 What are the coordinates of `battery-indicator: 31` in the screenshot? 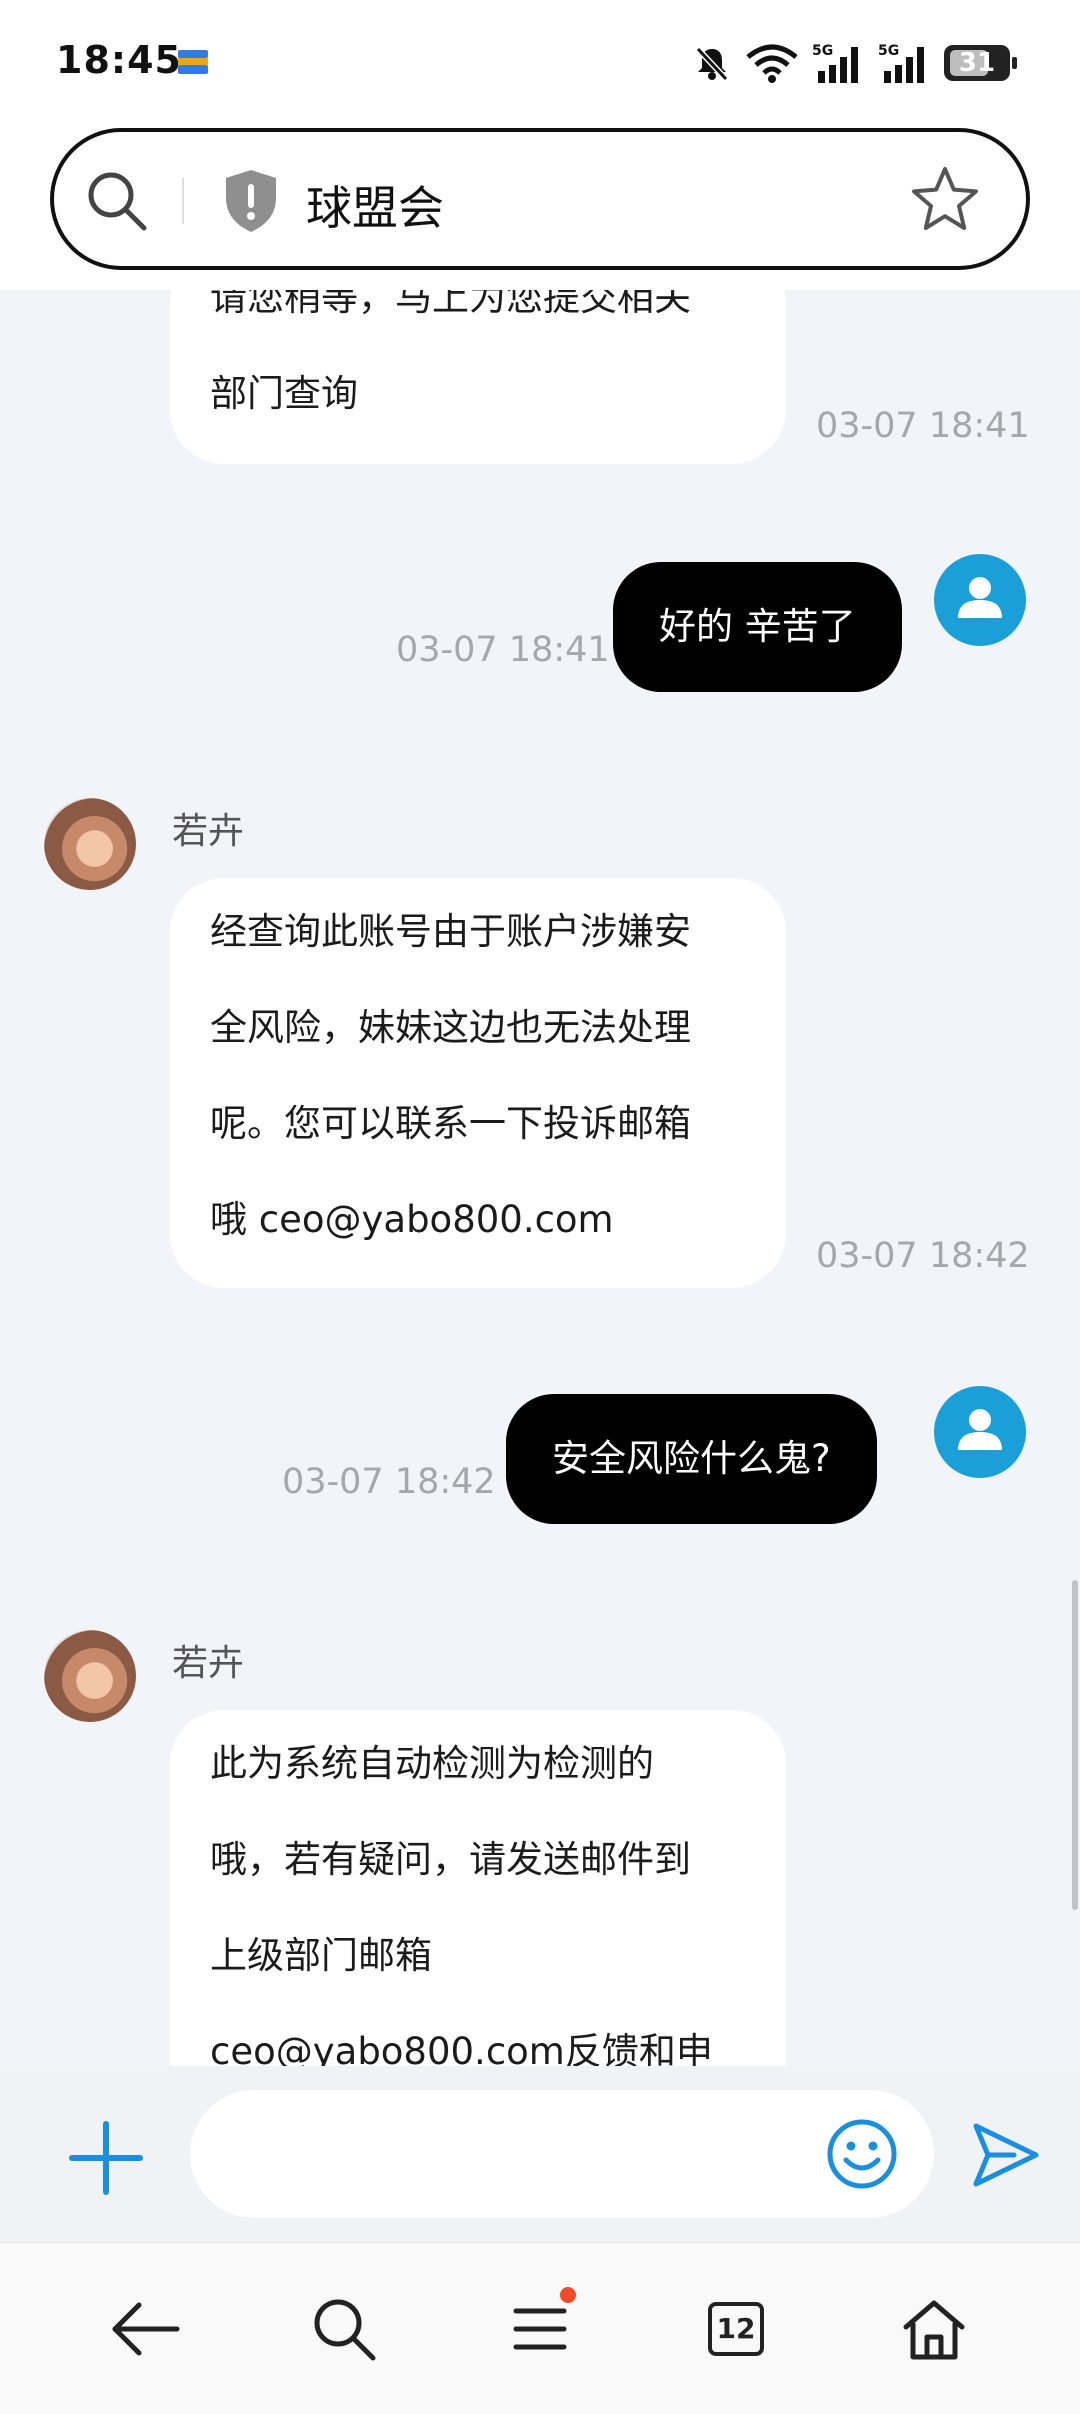 It's located at (980, 63).